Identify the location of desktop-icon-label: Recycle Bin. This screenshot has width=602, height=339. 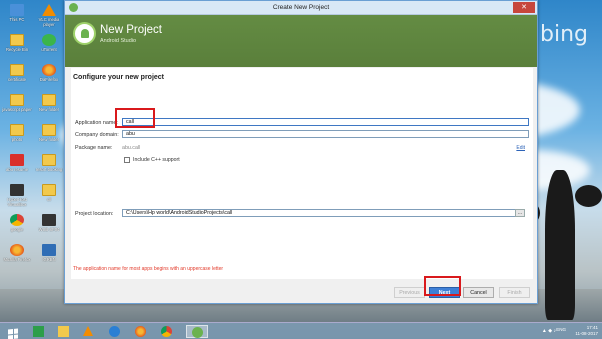
(17, 49).